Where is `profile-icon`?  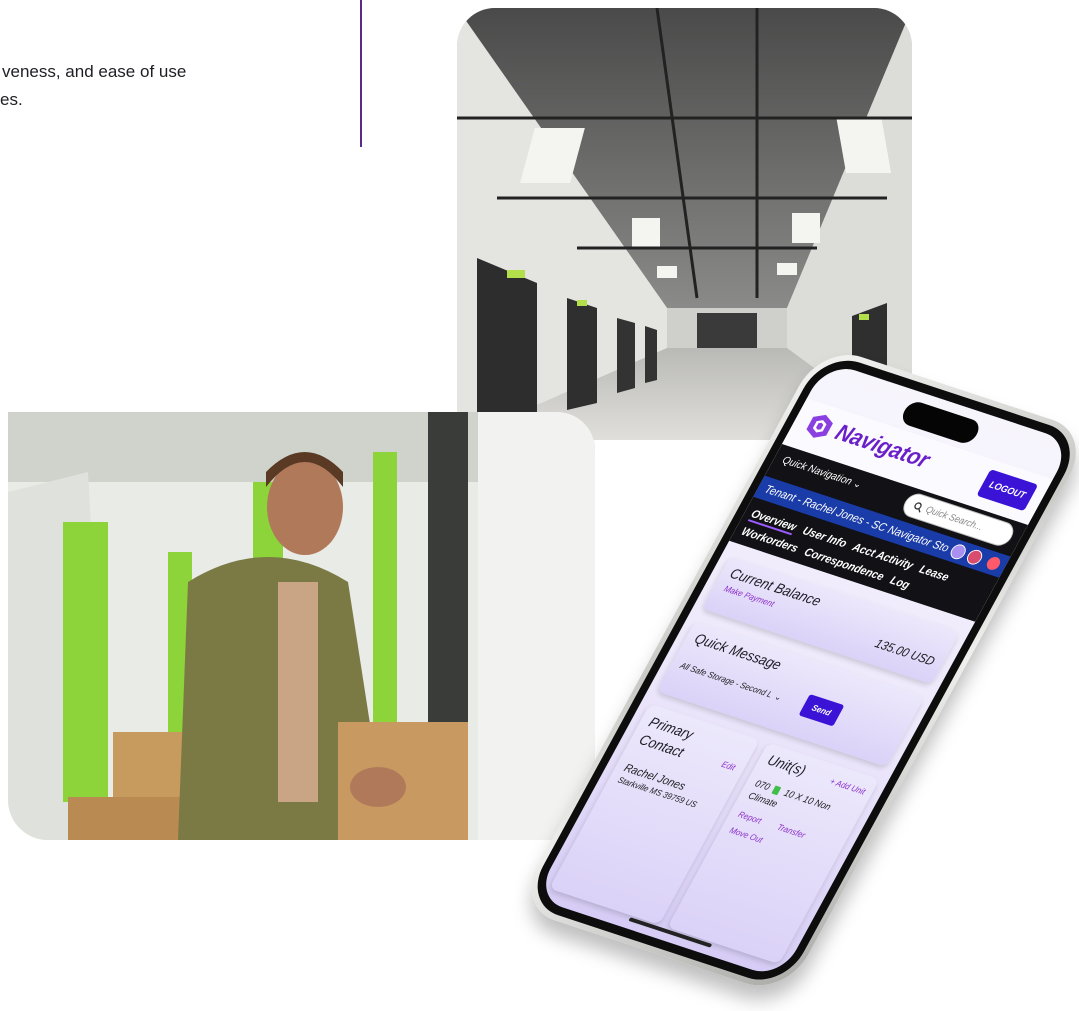
profile-icon is located at coordinates (975, 557).